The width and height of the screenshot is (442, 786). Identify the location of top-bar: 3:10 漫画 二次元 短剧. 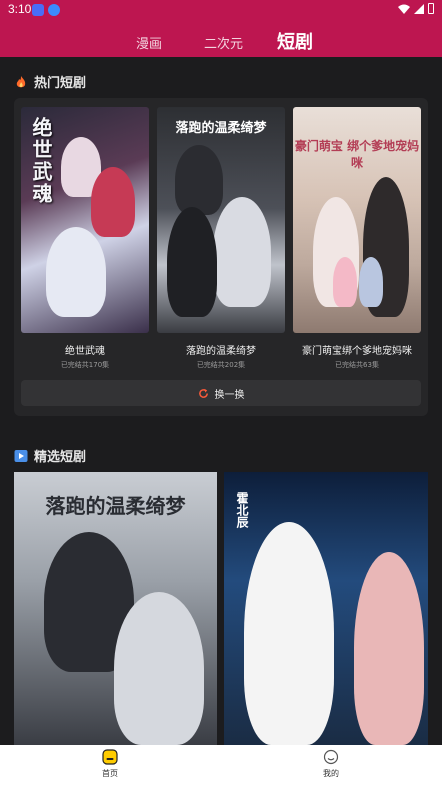
(221, 28).